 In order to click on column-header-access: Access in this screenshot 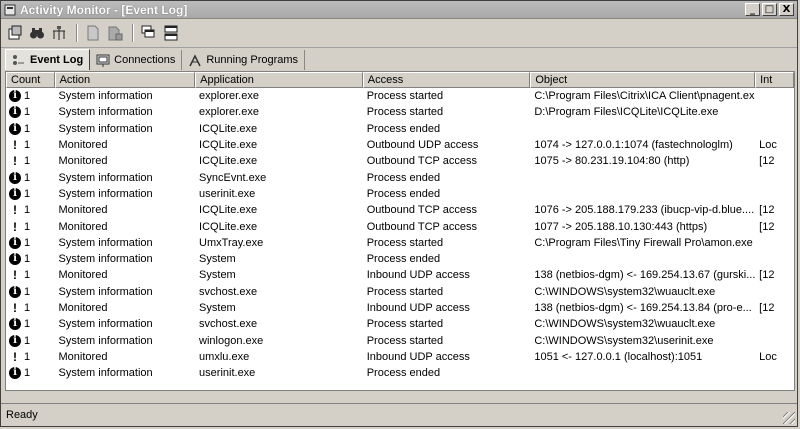, I will do `click(446, 80)`.